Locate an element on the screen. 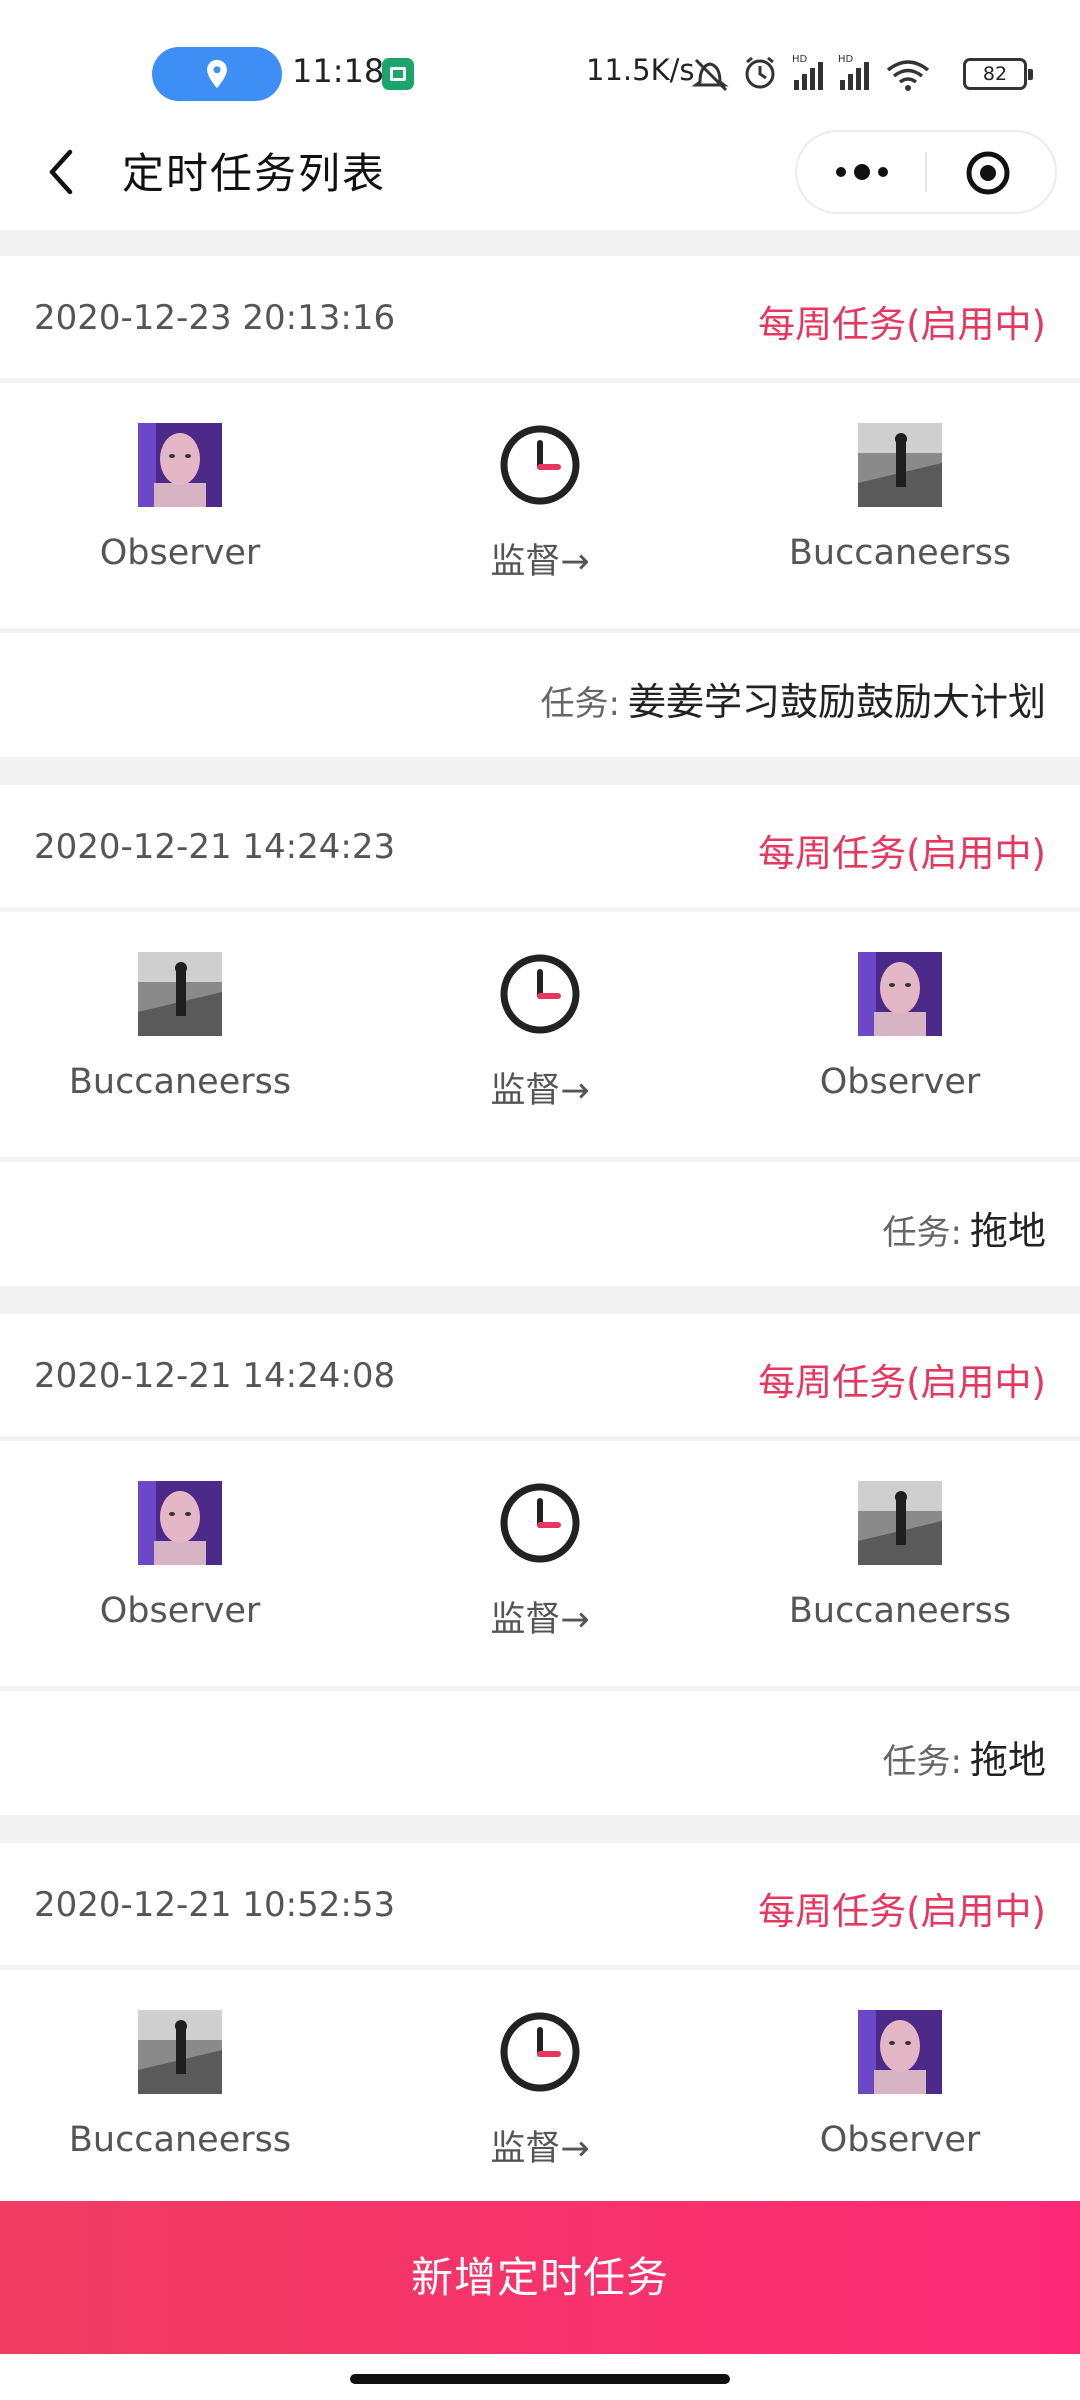 The width and height of the screenshot is (1080, 2400). battery-icon: 82 is located at coordinates (998, 74).